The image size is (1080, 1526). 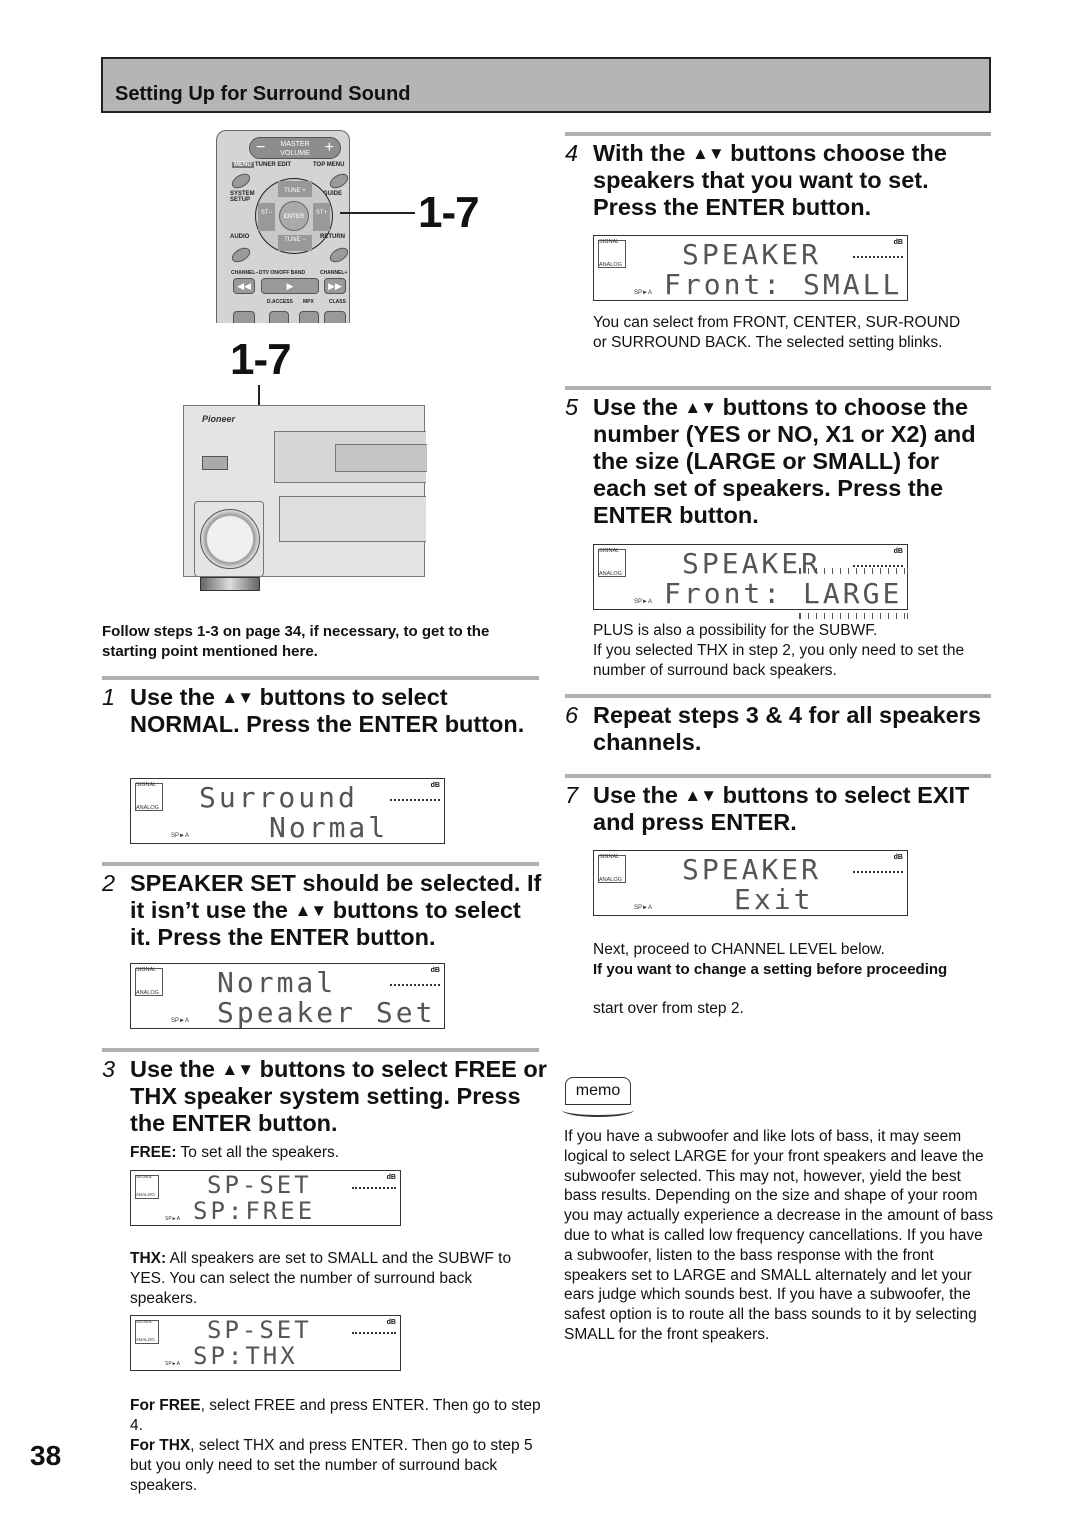 I want to click on menu-button, so click(x=241, y=181).